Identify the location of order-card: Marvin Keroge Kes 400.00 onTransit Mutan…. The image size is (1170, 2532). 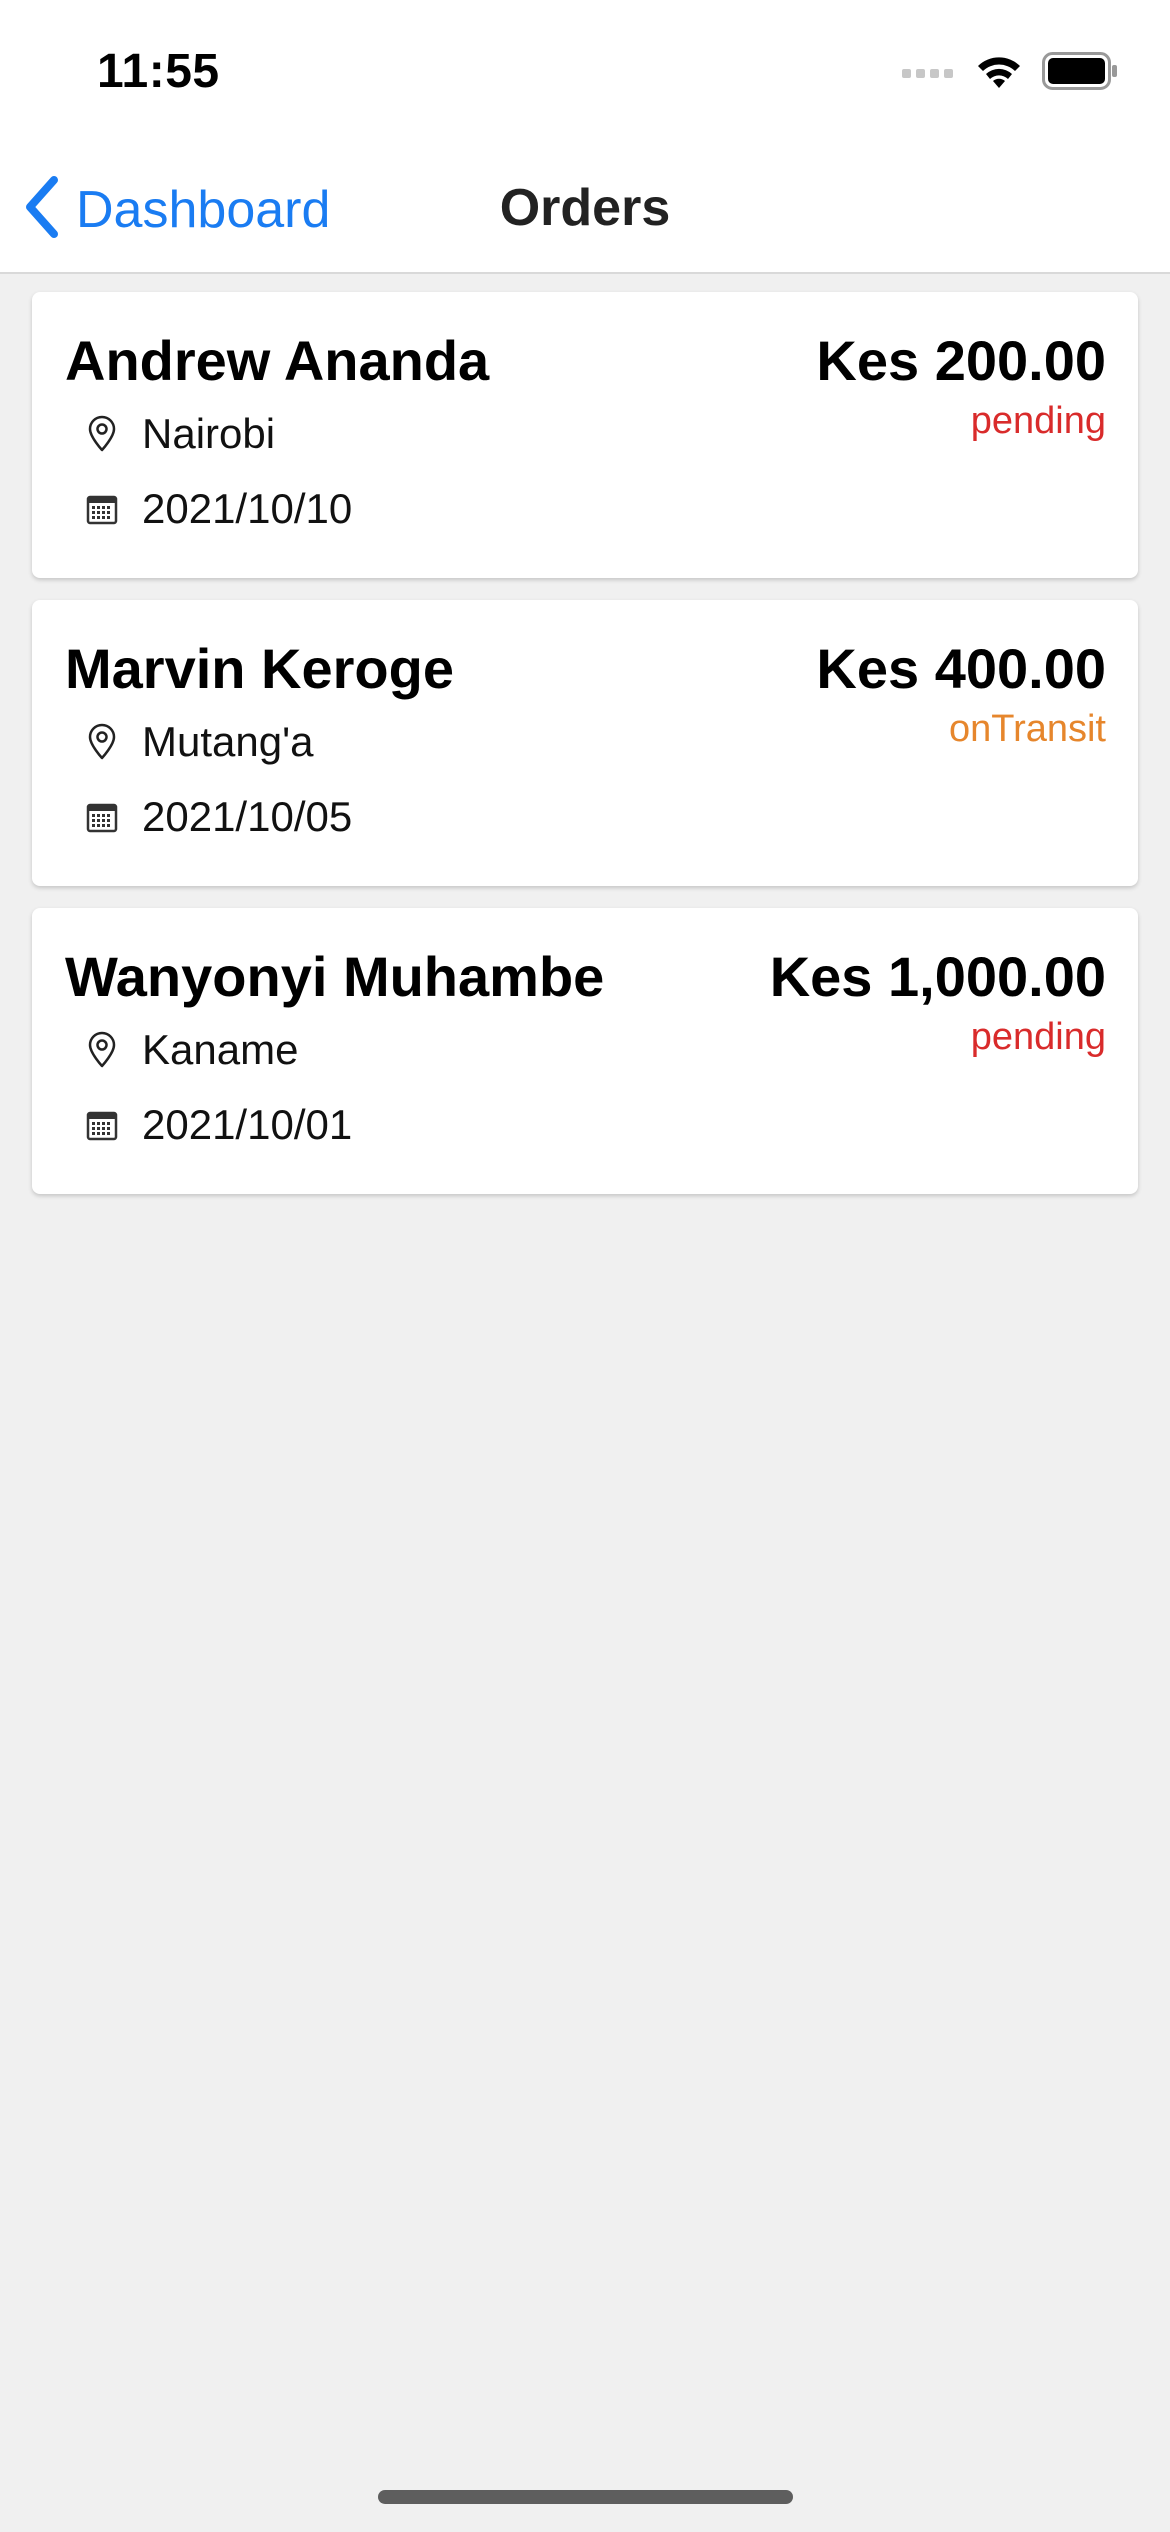
(585, 743).